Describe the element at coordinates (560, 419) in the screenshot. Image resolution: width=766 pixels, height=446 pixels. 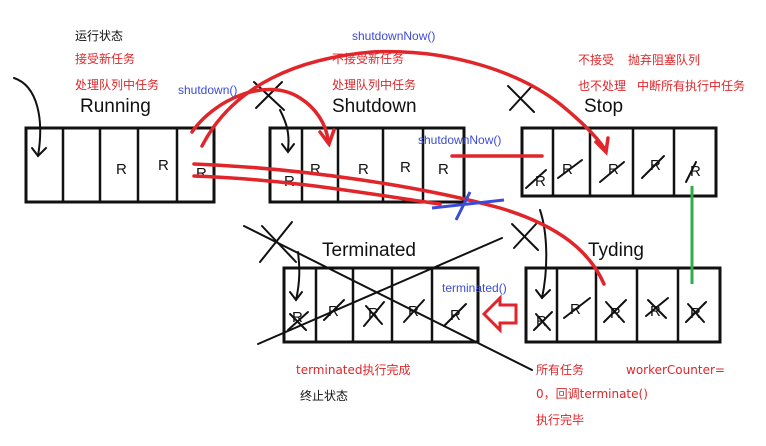
I see `note-tyding-done: 执行完毕` at that location.